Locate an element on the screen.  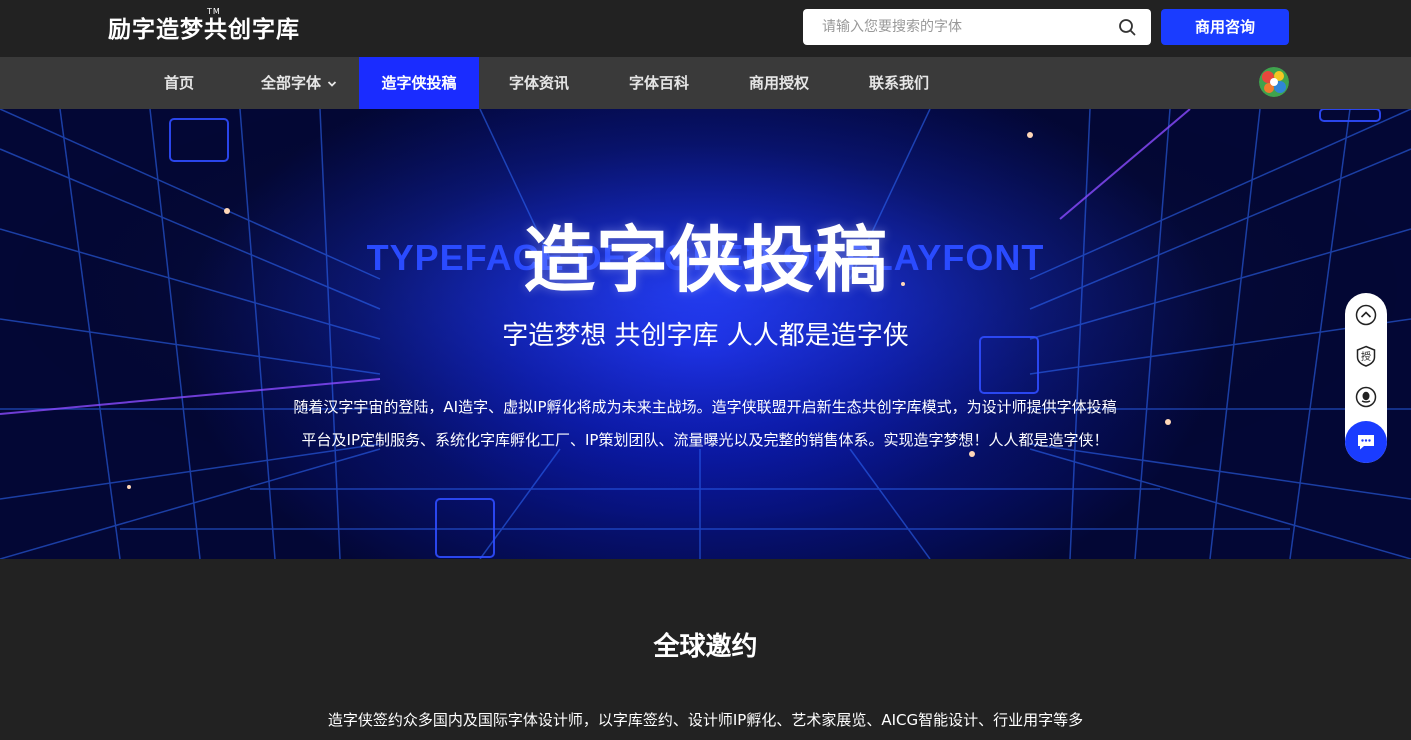
chevron-up-icon is located at coordinates (1366, 315).